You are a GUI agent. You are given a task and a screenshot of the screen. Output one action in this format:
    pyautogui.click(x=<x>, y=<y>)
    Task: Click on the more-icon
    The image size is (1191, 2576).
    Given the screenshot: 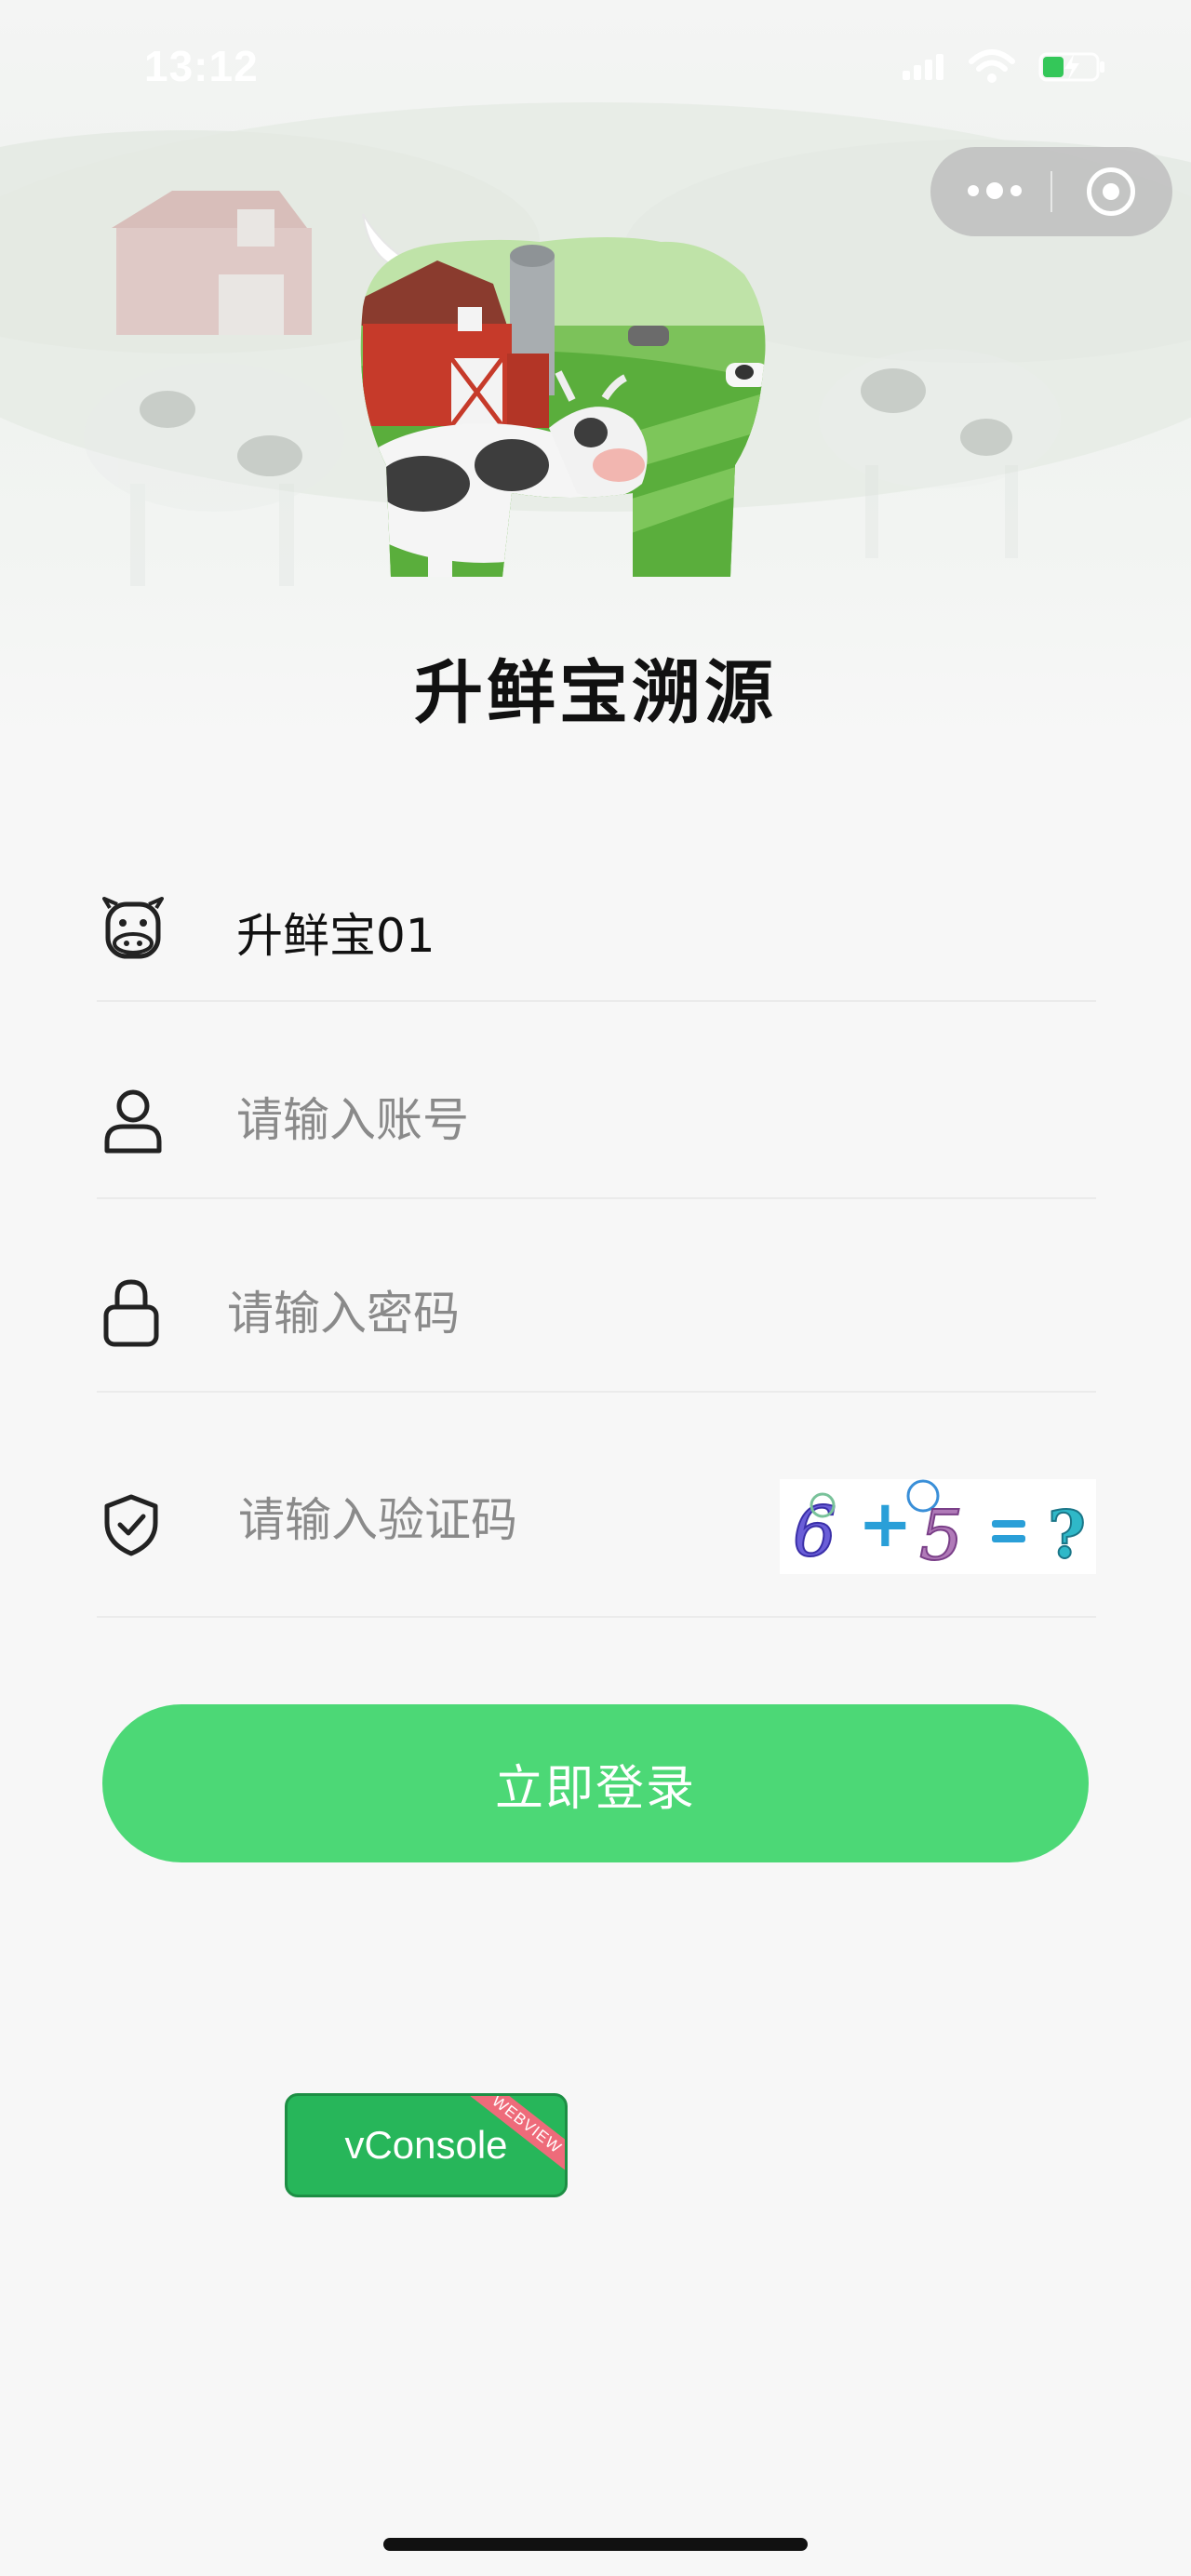 What is the action you would take?
    pyautogui.click(x=995, y=190)
    